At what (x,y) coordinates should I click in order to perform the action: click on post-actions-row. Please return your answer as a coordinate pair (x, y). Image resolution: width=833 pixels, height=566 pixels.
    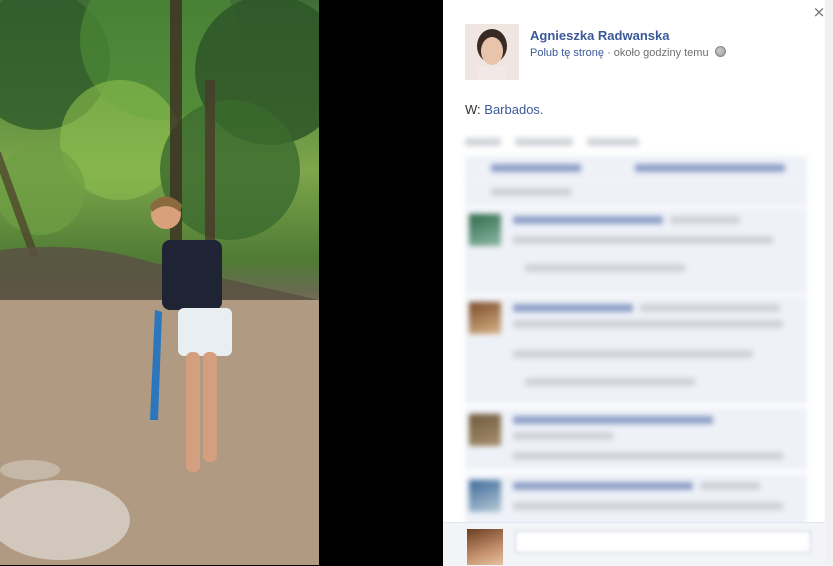
    Looking at the image, I should click on (552, 142).